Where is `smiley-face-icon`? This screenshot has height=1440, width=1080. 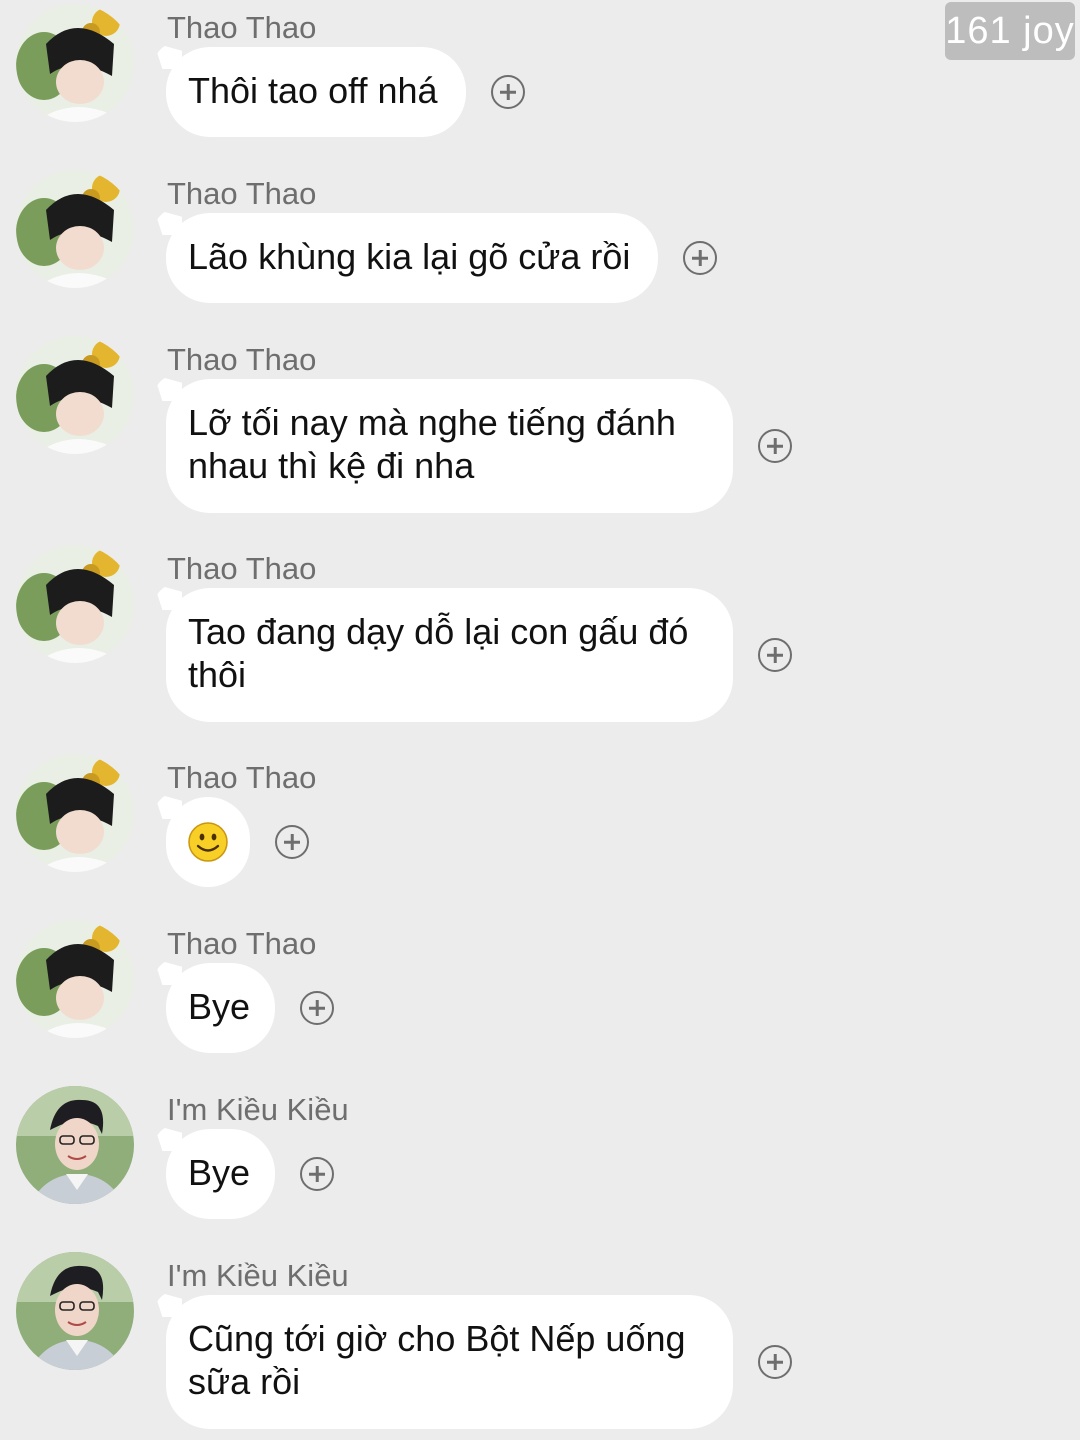
smiley-face-icon is located at coordinates (208, 842).